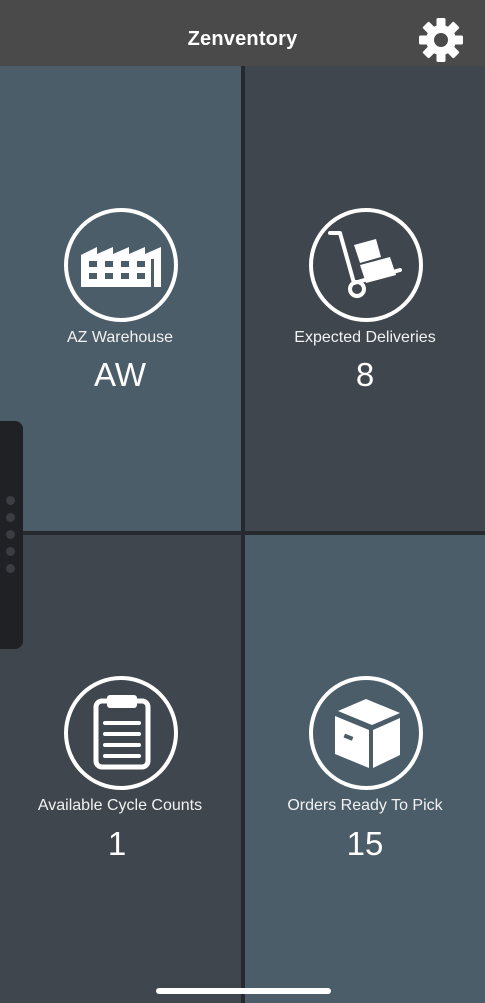 This screenshot has width=485, height=1003. Describe the element at coordinates (366, 733) in the screenshot. I see `box-icon` at that location.